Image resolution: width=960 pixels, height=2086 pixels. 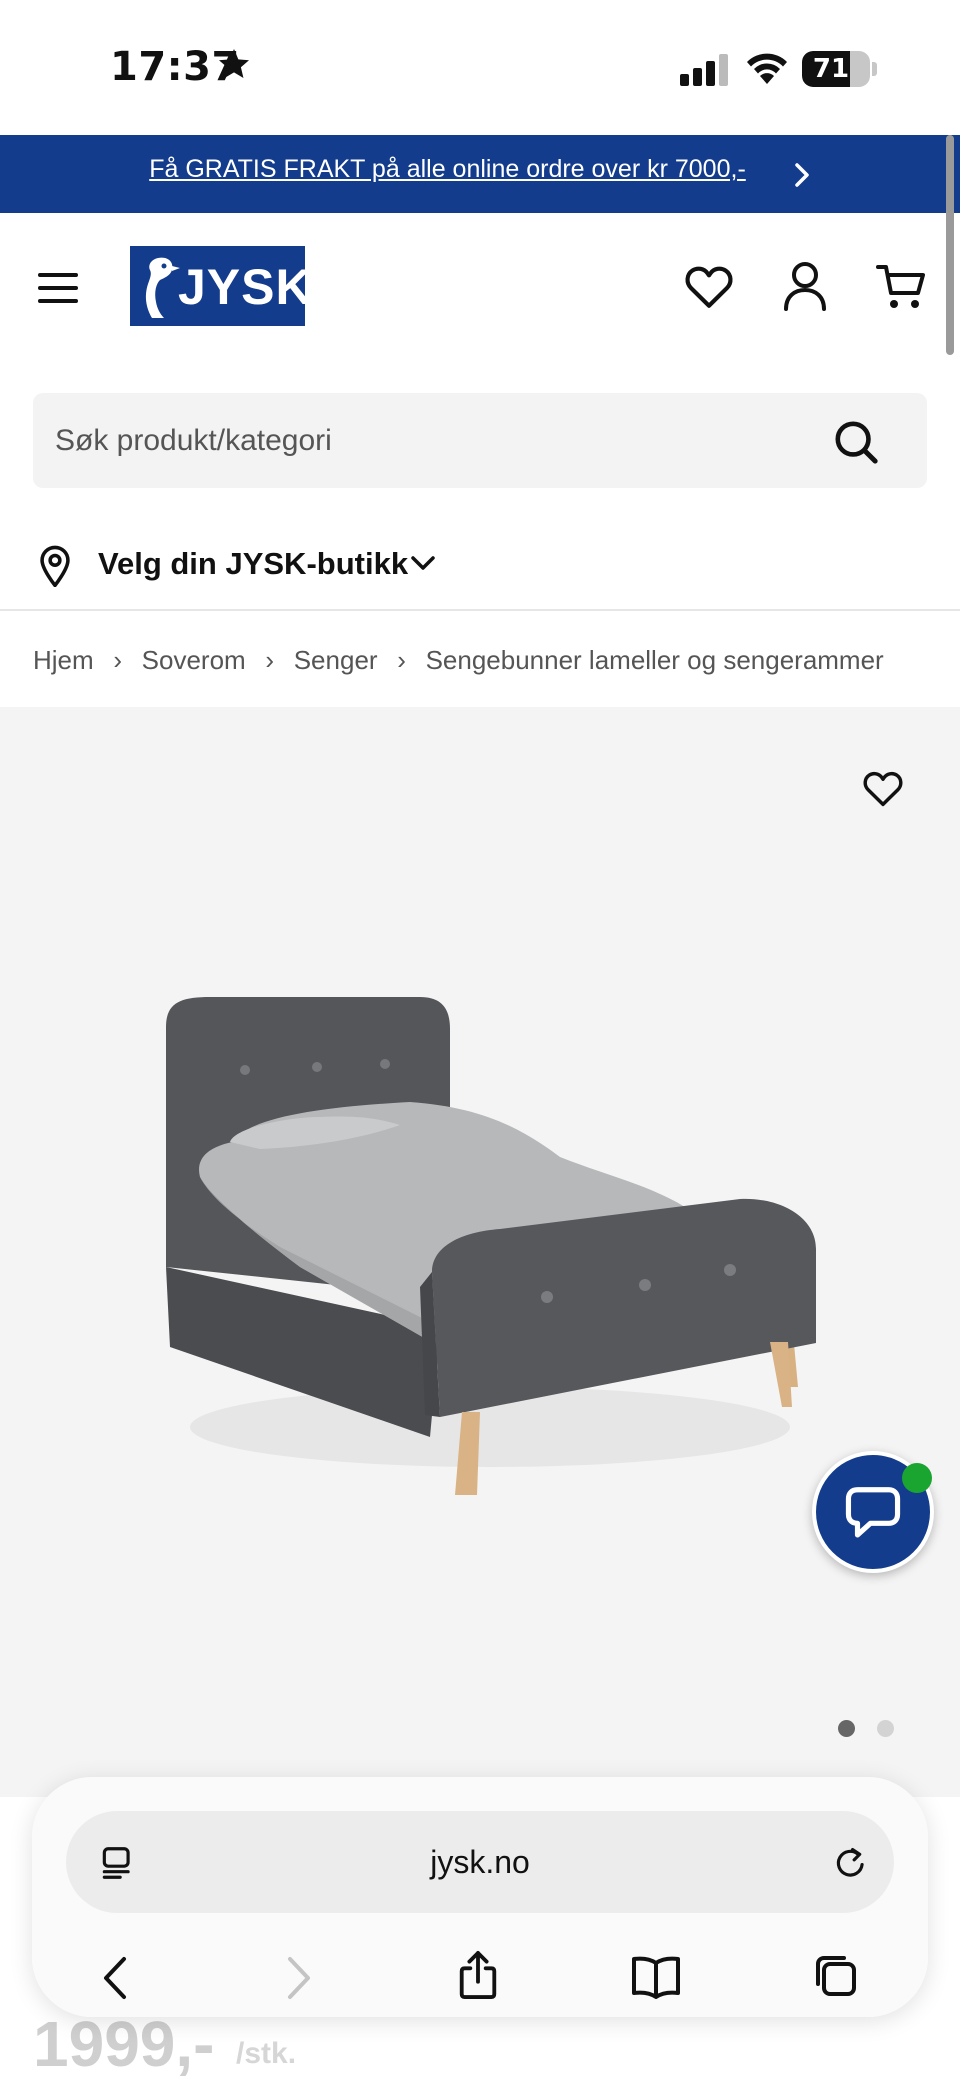 I want to click on site-header: JYSK, so click(x=480, y=288).